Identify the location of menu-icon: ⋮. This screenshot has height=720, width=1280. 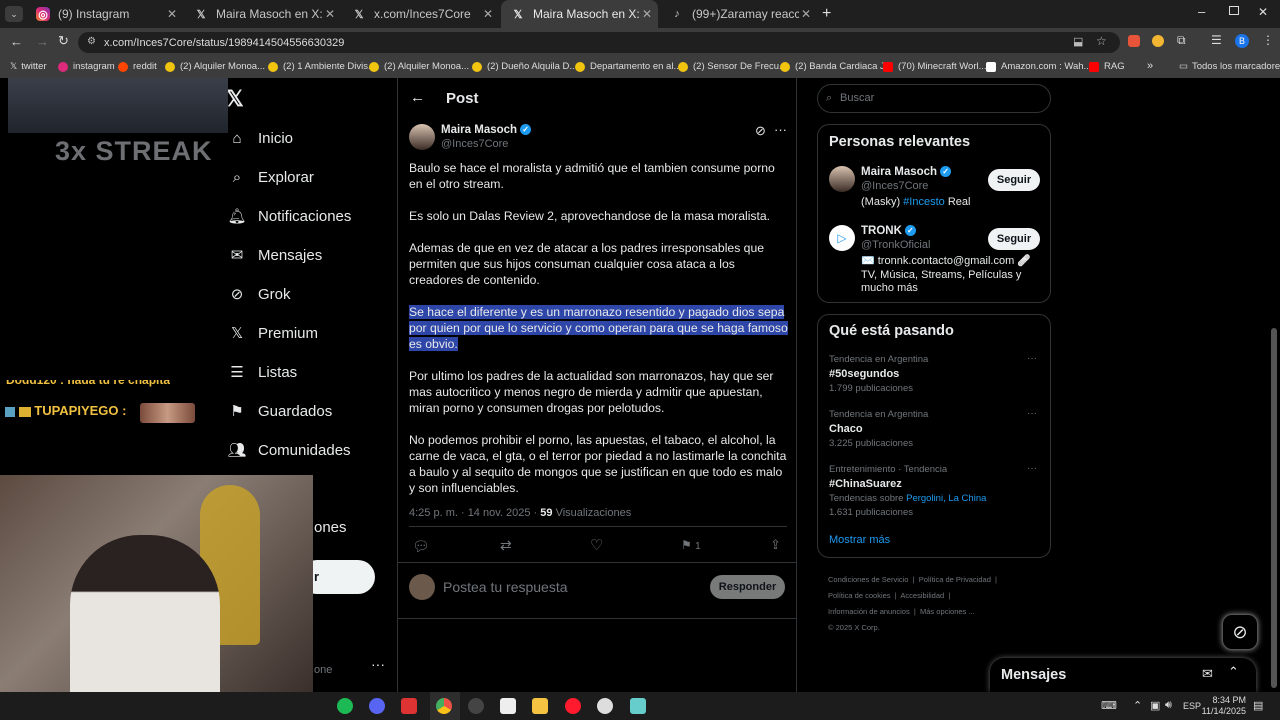
(1268, 40).